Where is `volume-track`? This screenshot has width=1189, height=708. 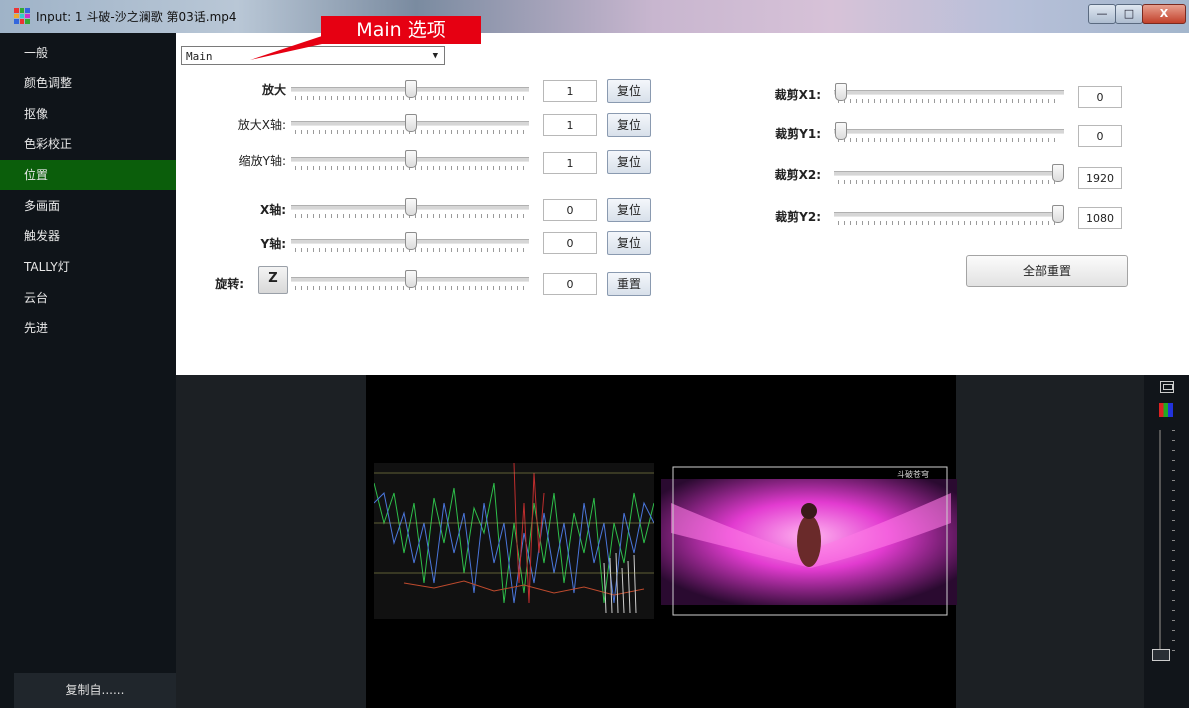 volume-track is located at coordinates (1160, 545).